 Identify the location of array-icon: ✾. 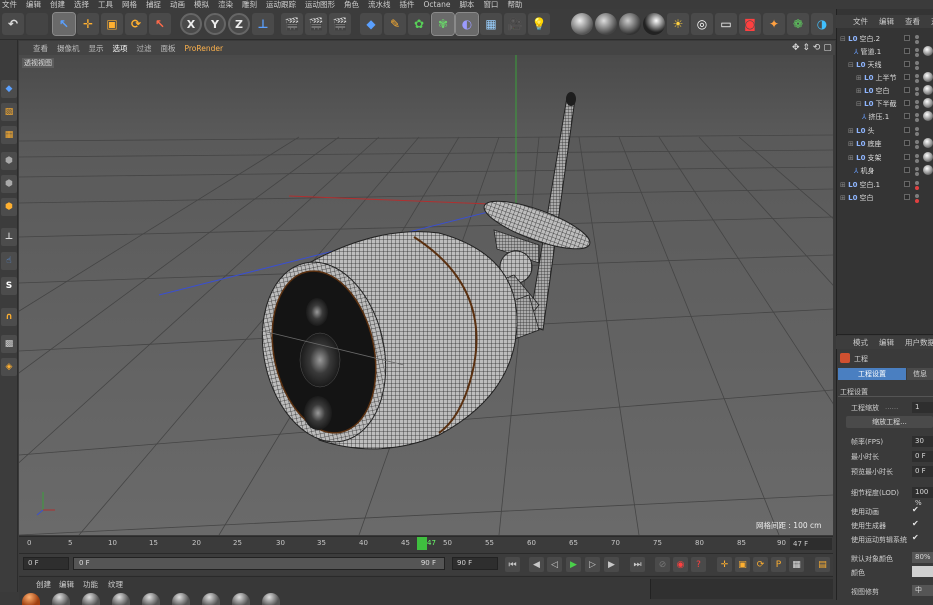
(443, 24).